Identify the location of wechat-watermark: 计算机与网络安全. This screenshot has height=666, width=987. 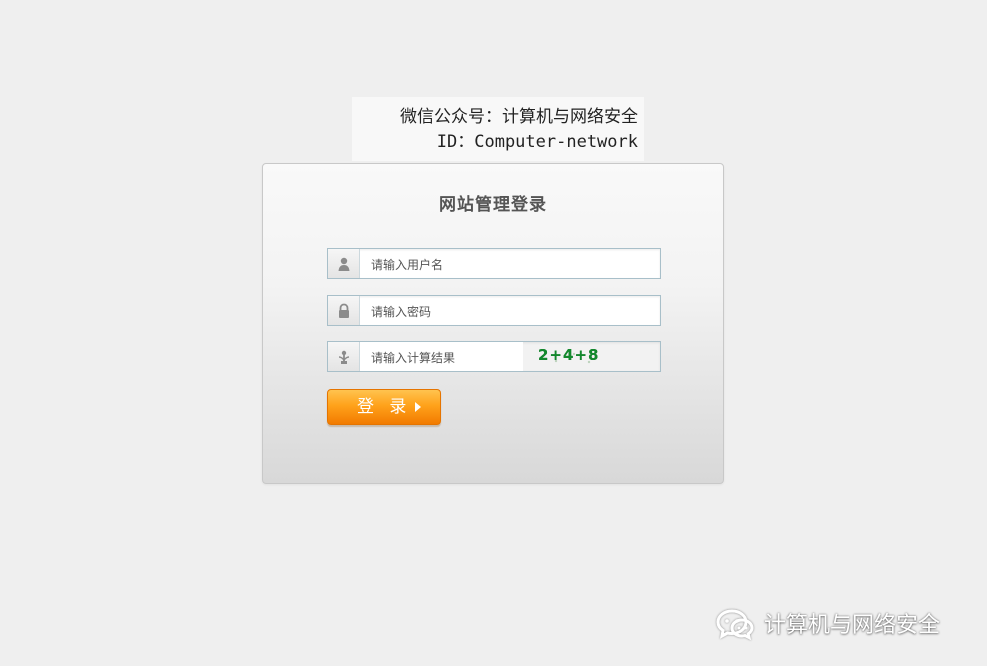
(828, 623).